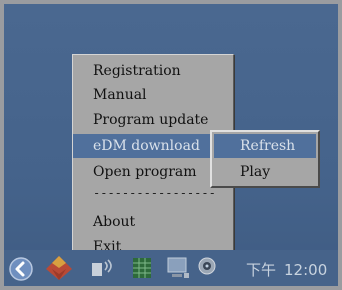  What do you see at coordinates (153, 146) in the screenshot?
I see `menu-item-edm-download: eDM download` at bounding box center [153, 146].